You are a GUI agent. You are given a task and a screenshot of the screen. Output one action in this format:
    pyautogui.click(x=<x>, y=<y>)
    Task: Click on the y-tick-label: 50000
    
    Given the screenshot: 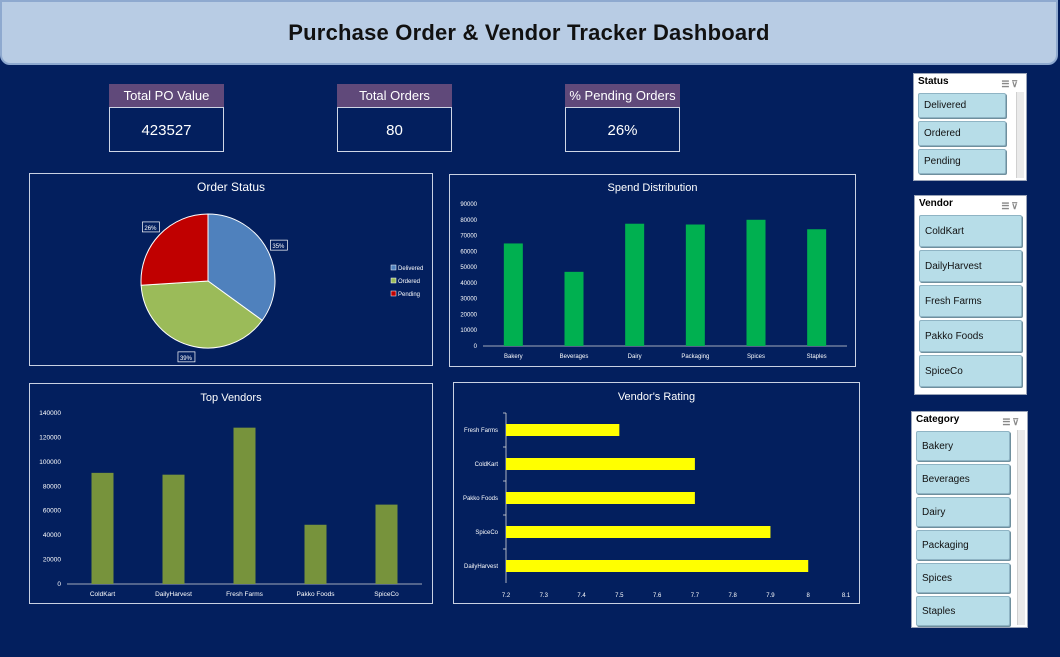 What is the action you would take?
    pyautogui.click(x=468, y=268)
    